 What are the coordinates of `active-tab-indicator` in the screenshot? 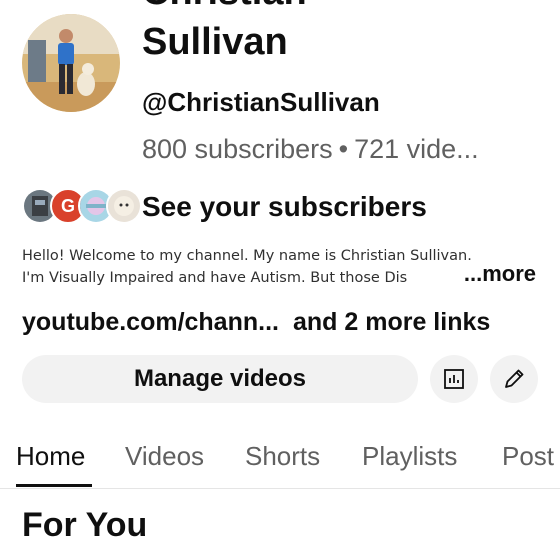 It's located at (54, 485).